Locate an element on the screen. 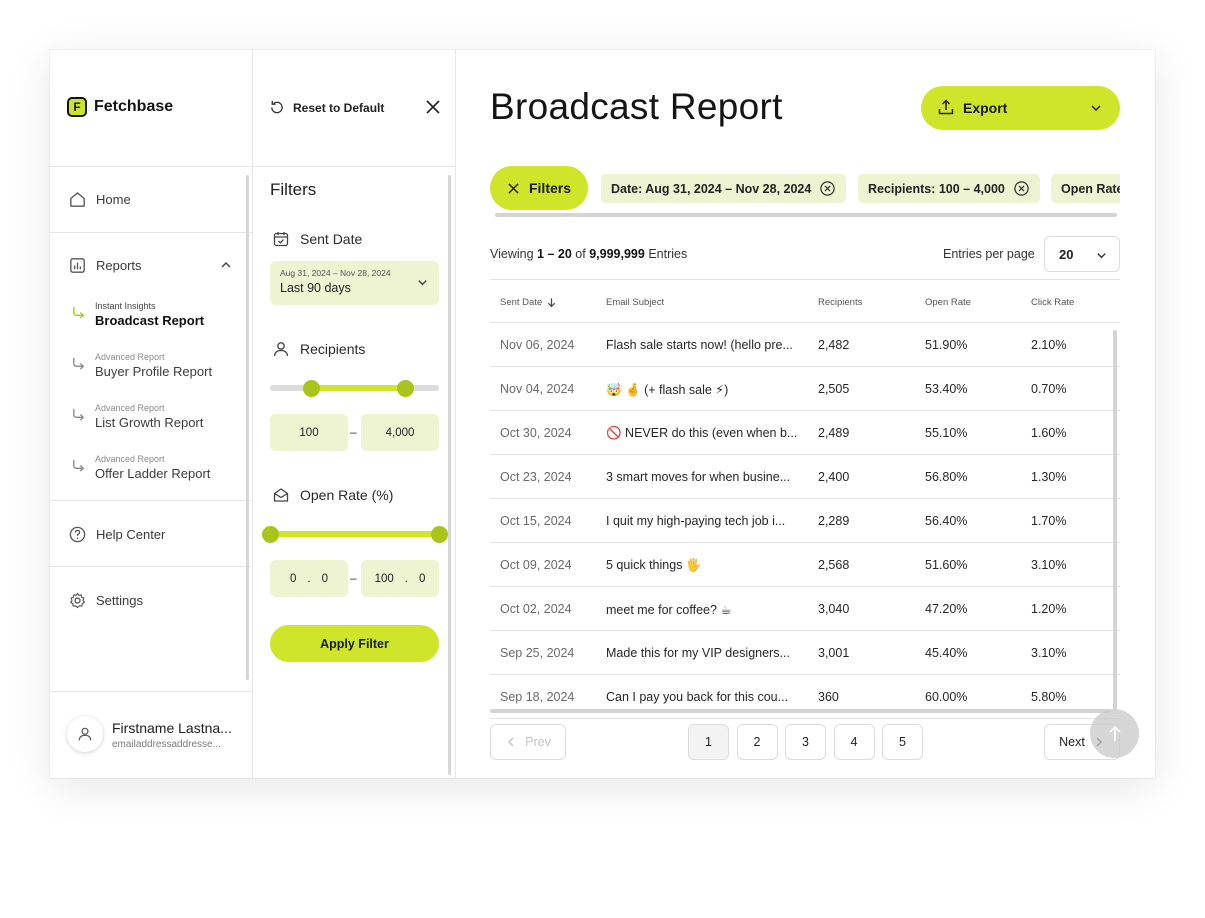 The height and width of the screenshot is (918, 1205). column-header-open-rate: Open Rate is located at coordinates (948, 302).